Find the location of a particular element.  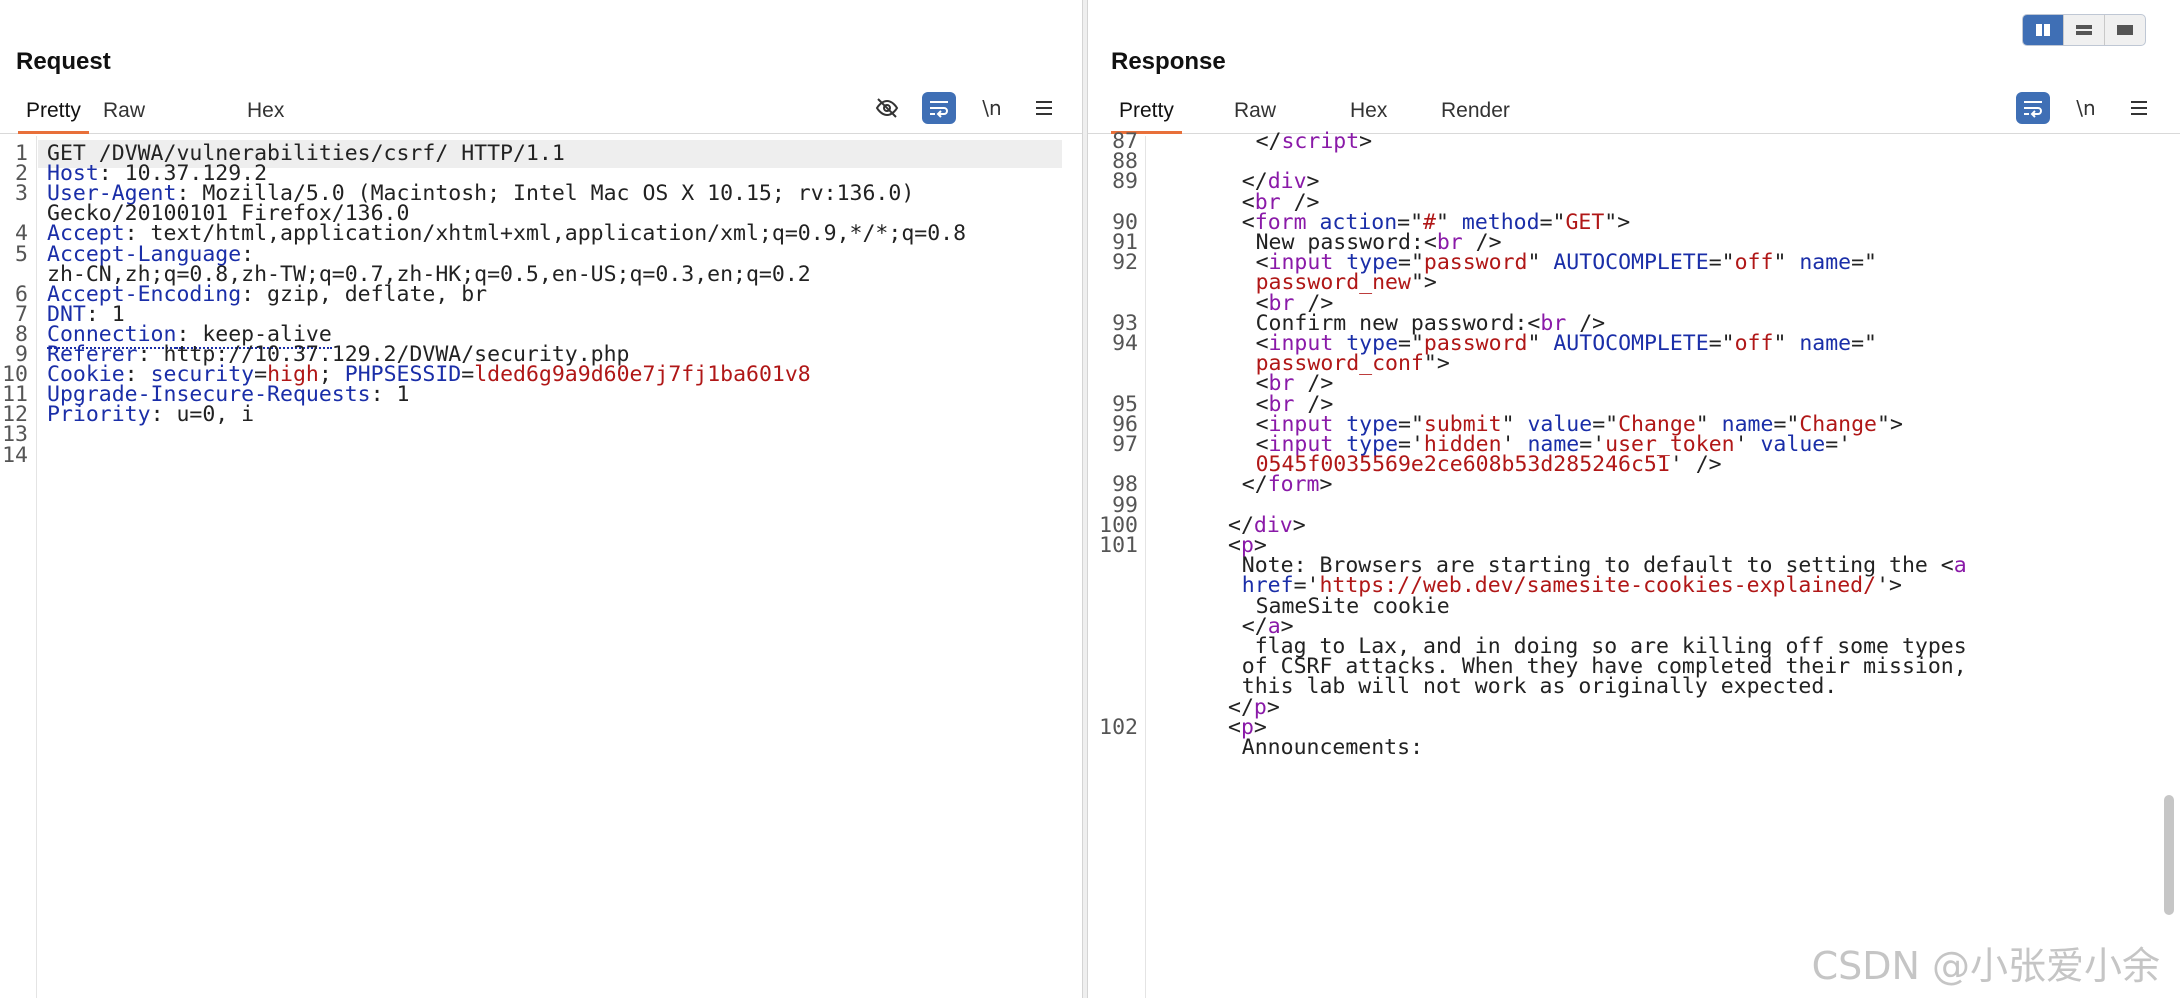

vertical-scrollbar is located at coordinates (2169, 855).